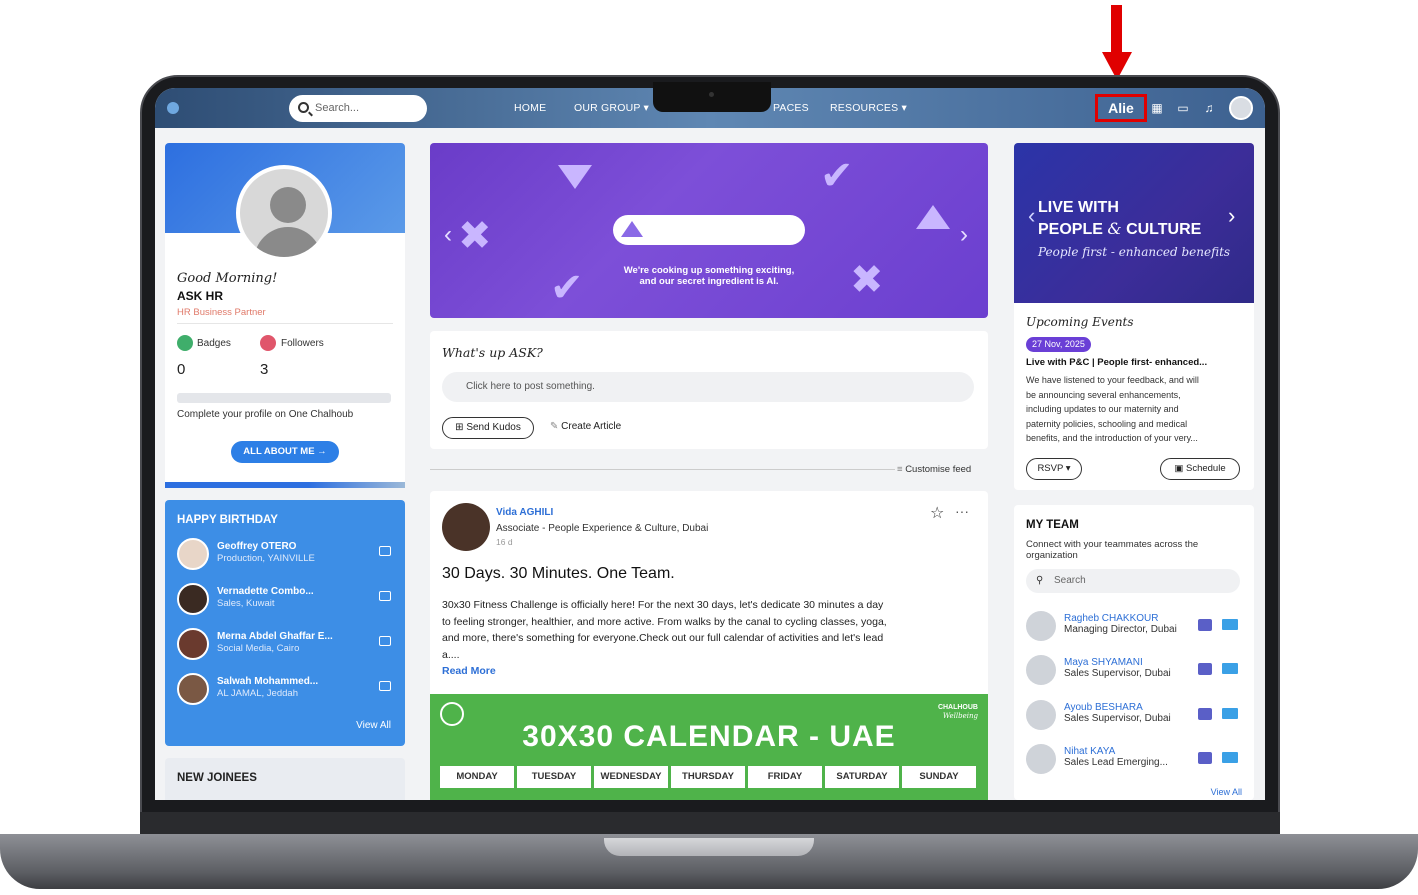 Image resolution: width=1418 pixels, height=895 pixels. What do you see at coordinates (864, 108) in the screenshot?
I see `nav-resources-label: RESOURCES` at bounding box center [864, 108].